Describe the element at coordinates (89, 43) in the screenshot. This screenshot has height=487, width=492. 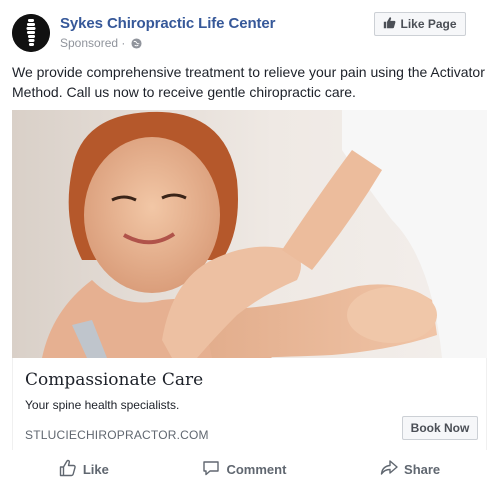
I see `sponsored-label: Sponsored` at that location.